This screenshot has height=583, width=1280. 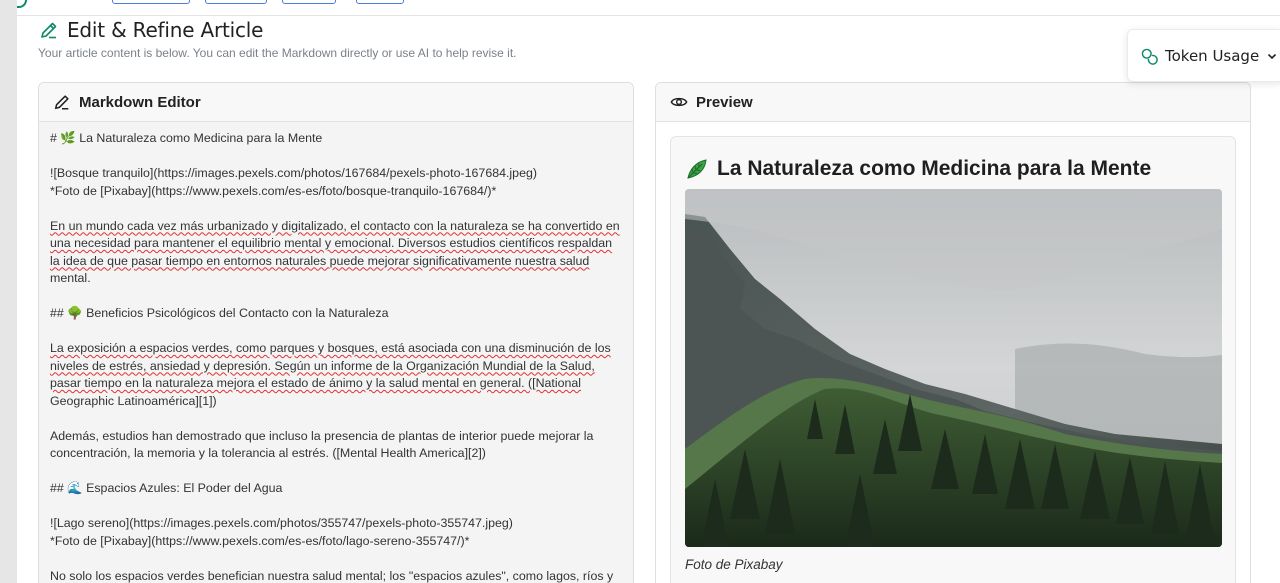 I want to click on editor-line: mental., so click(x=70, y=278).